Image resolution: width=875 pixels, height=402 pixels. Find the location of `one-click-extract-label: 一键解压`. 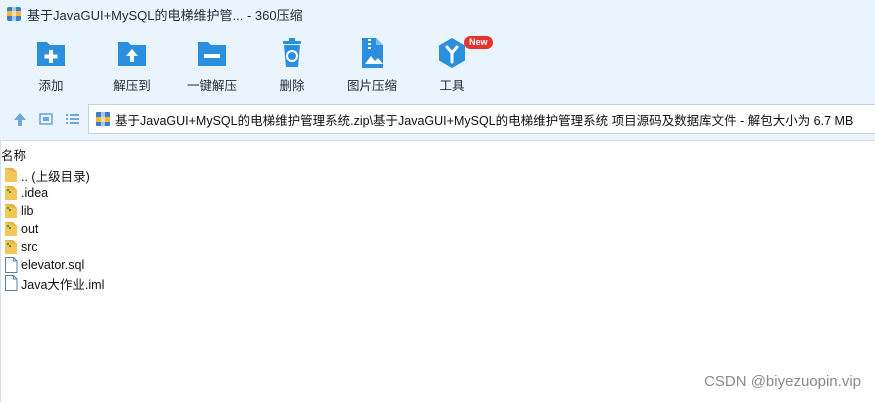

one-click-extract-label: 一键解压 is located at coordinates (211, 86).